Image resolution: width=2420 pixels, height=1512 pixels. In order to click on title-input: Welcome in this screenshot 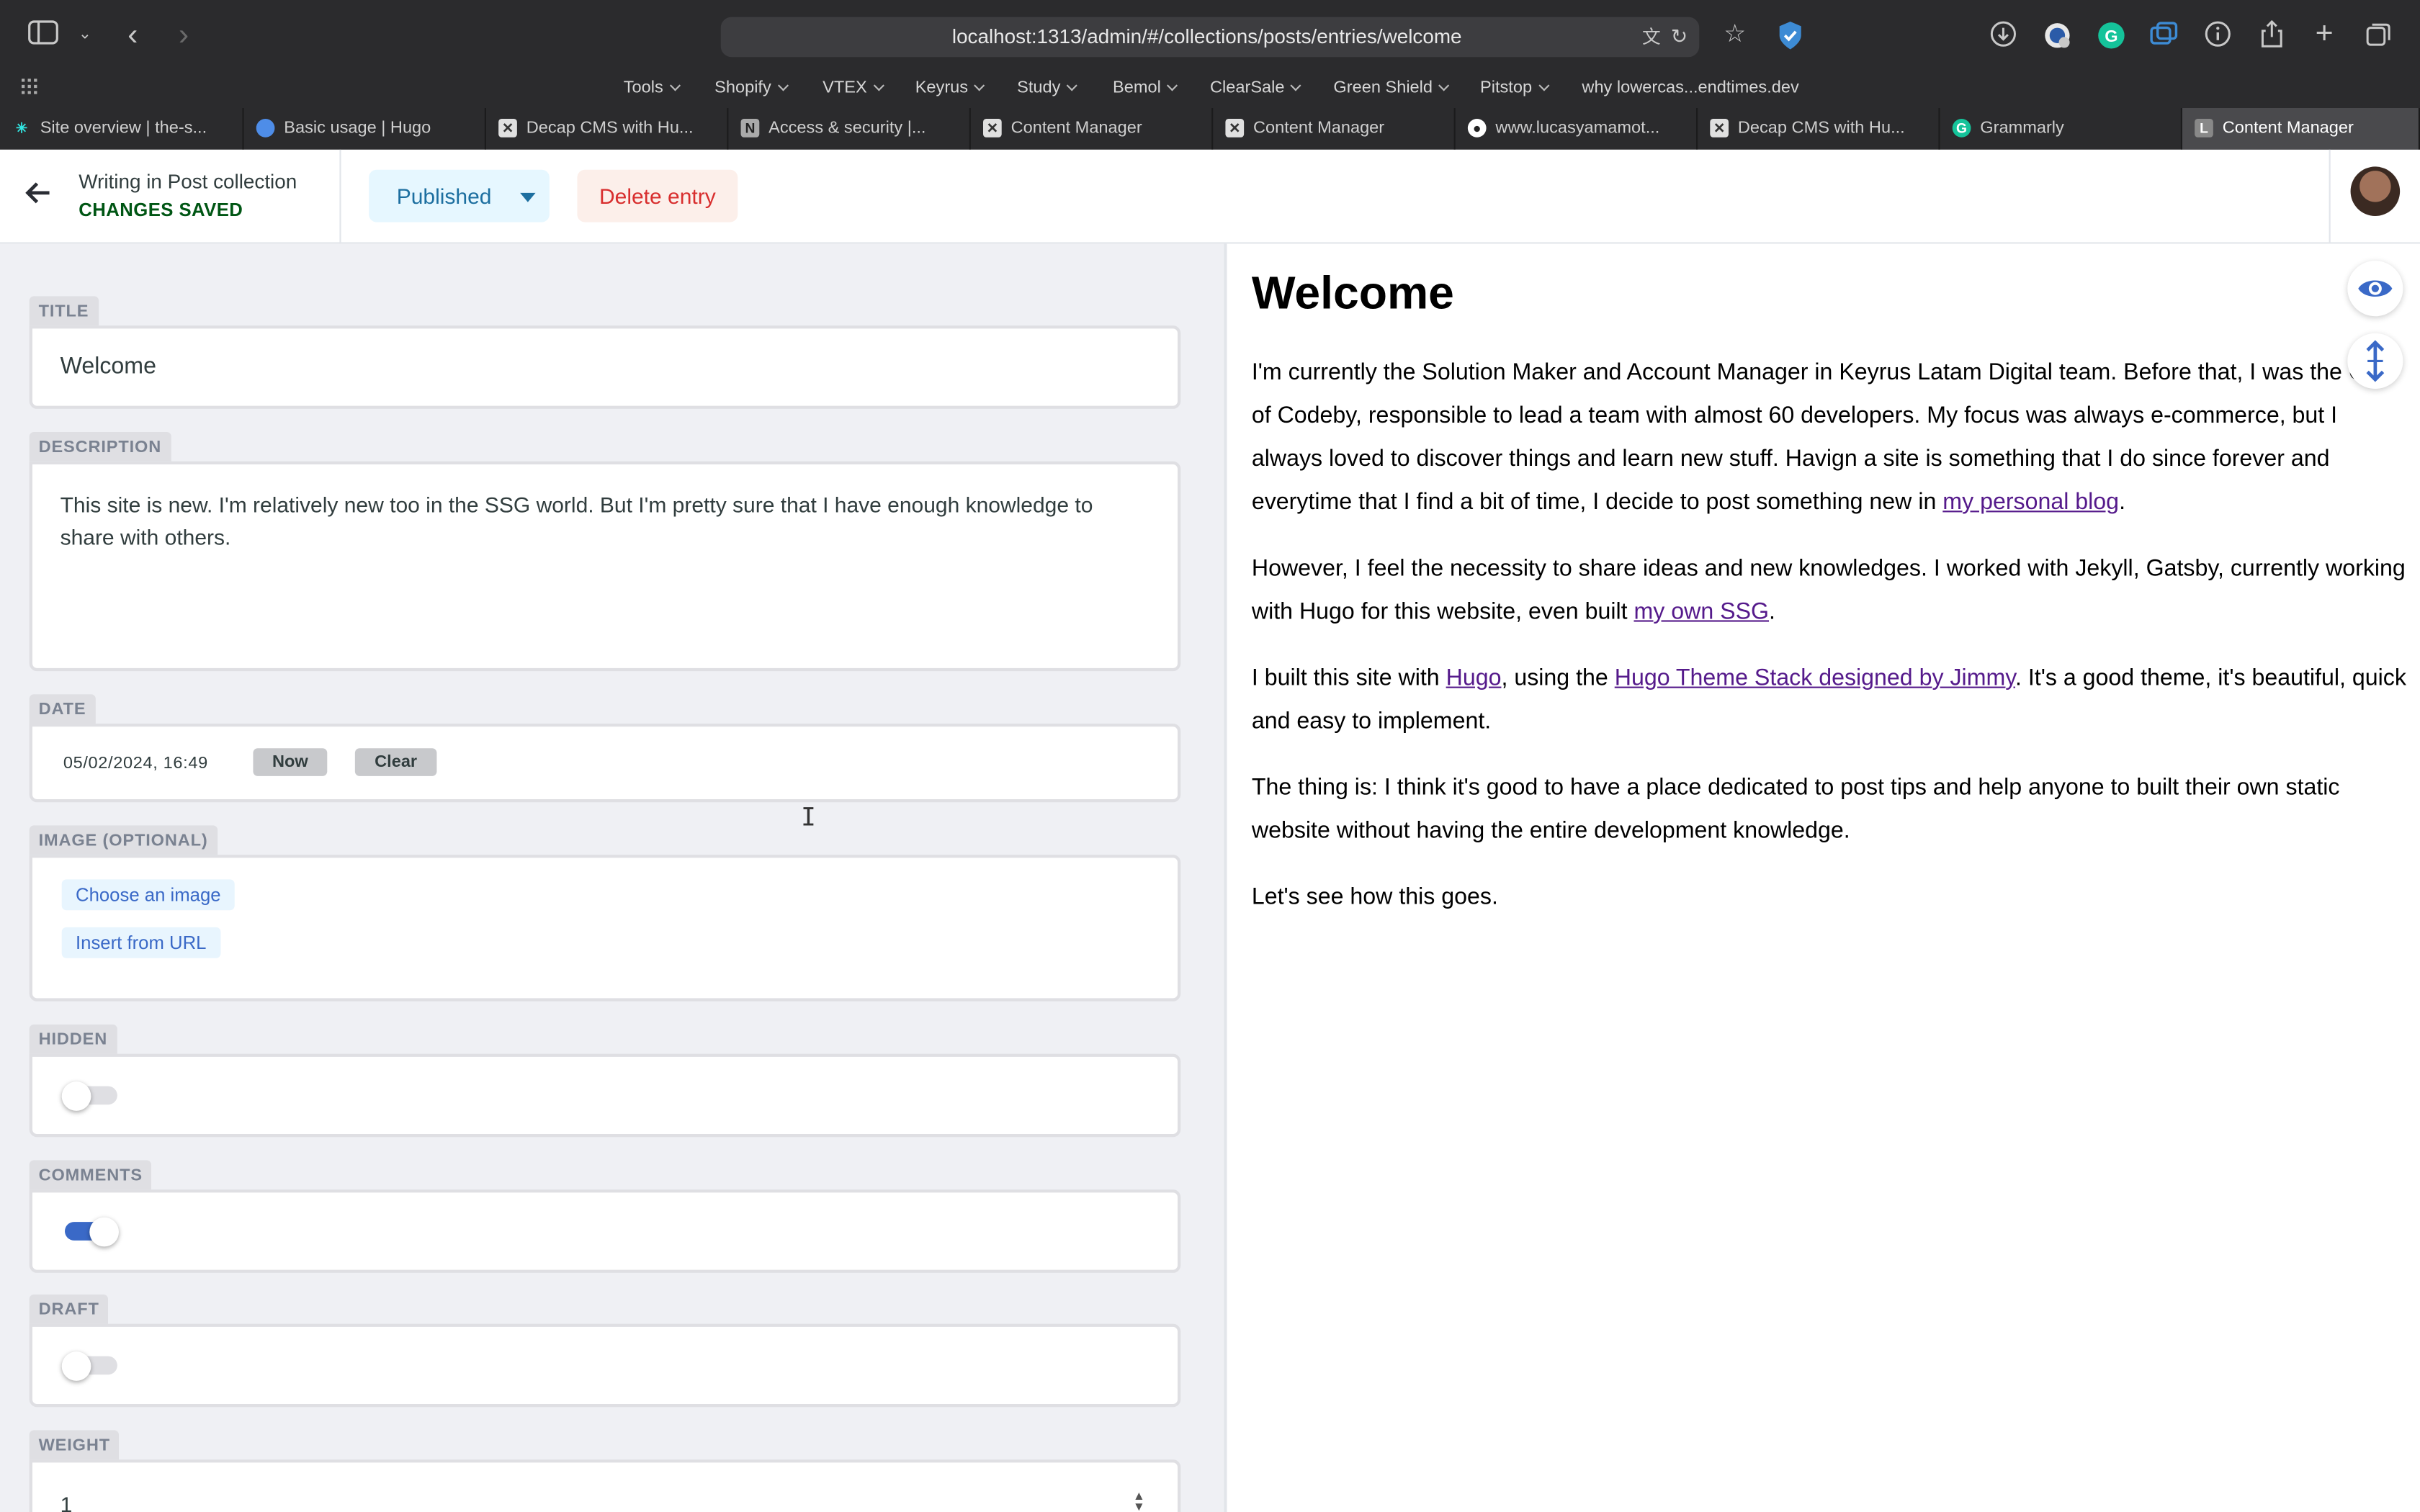, I will do `click(605, 367)`.